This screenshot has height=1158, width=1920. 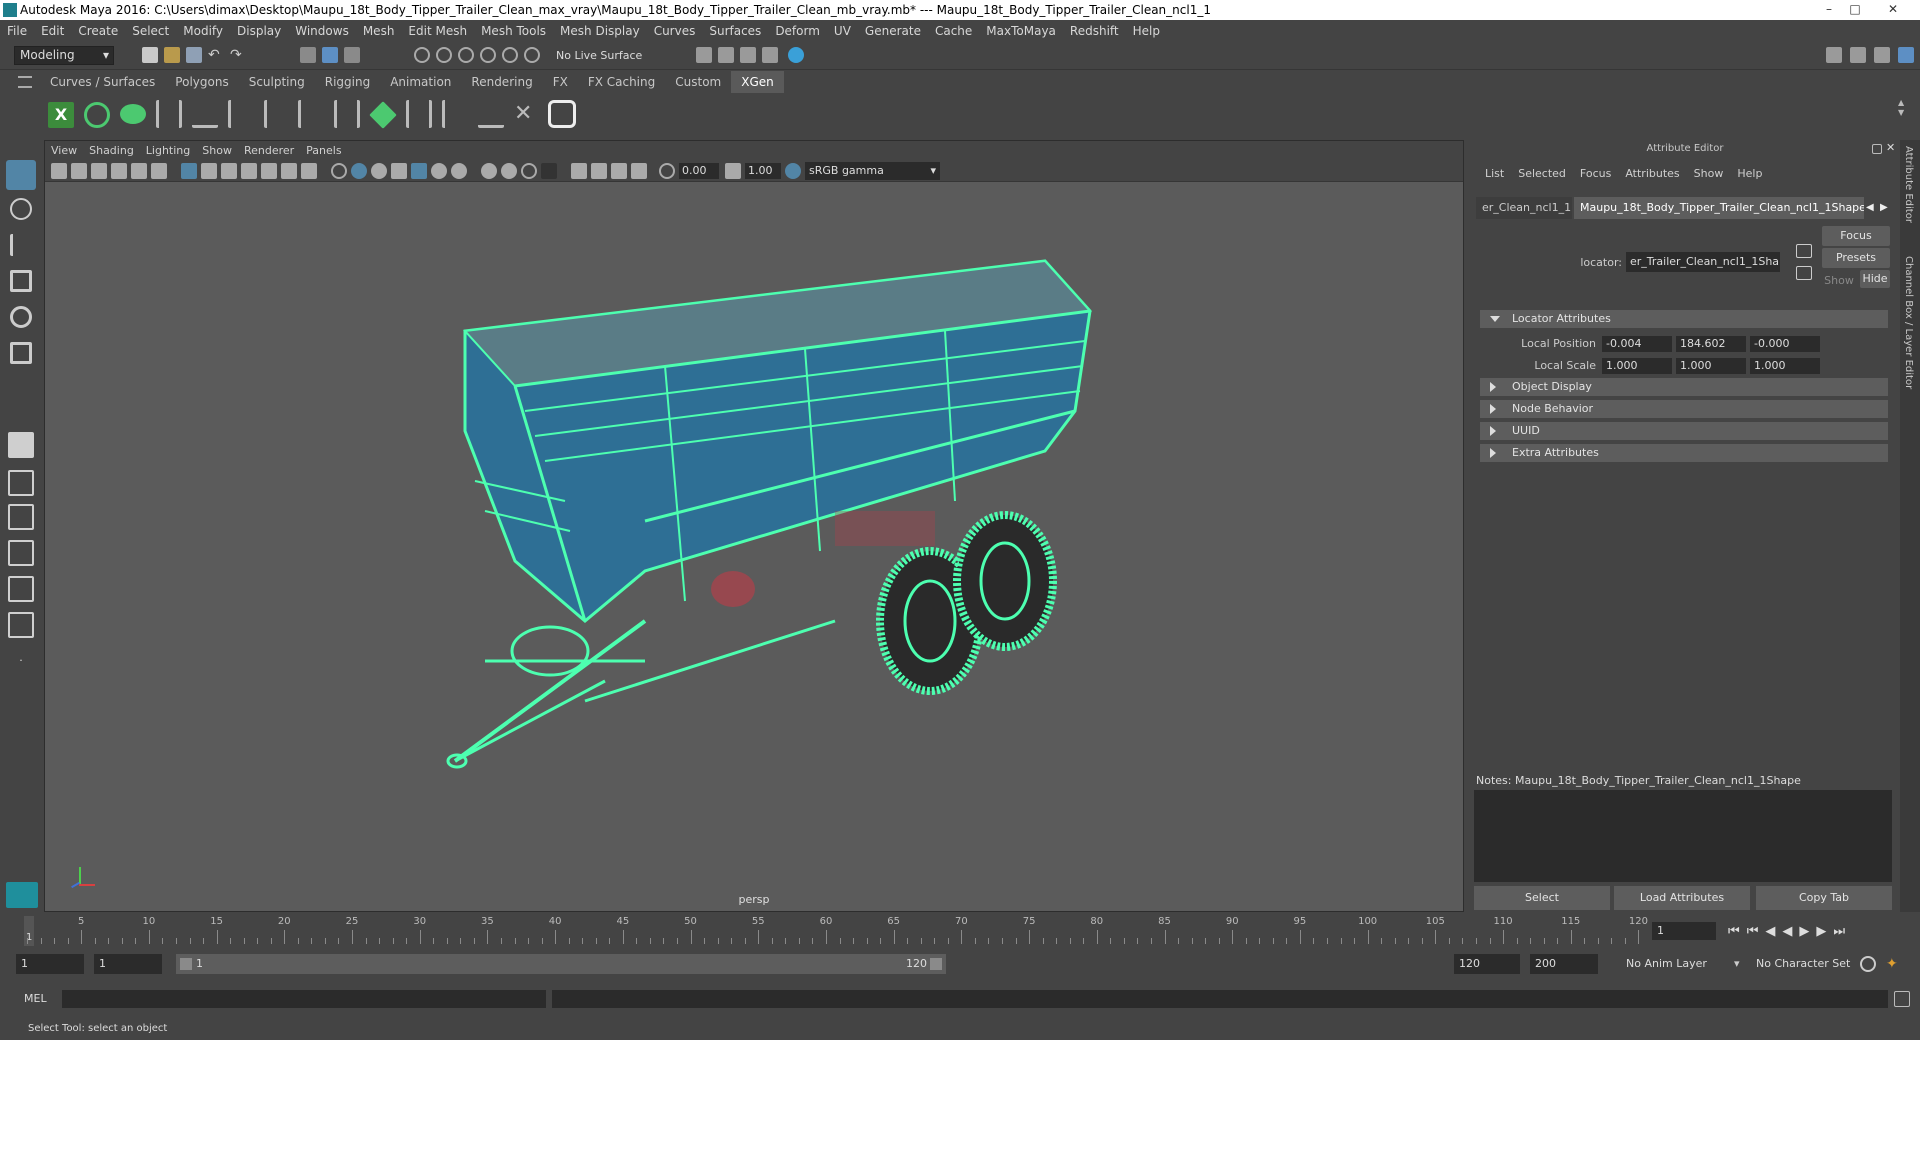 What do you see at coordinates (249, 171) in the screenshot?
I see `gate-mask-icon` at bounding box center [249, 171].